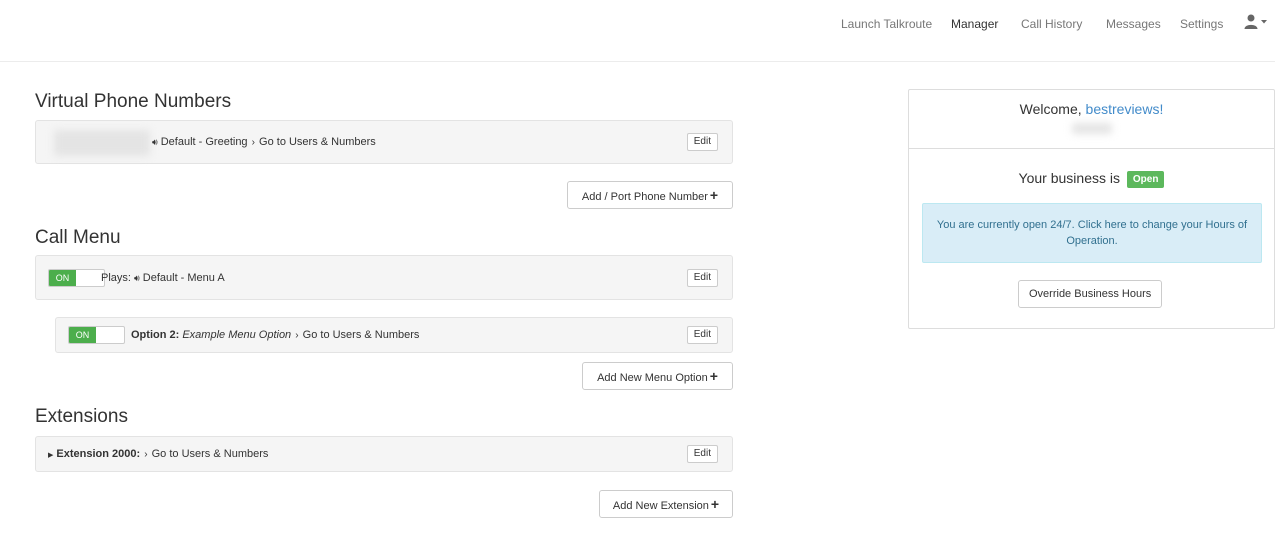  I want to click on add-extension-label: Add New Extension, so click(660, 506).